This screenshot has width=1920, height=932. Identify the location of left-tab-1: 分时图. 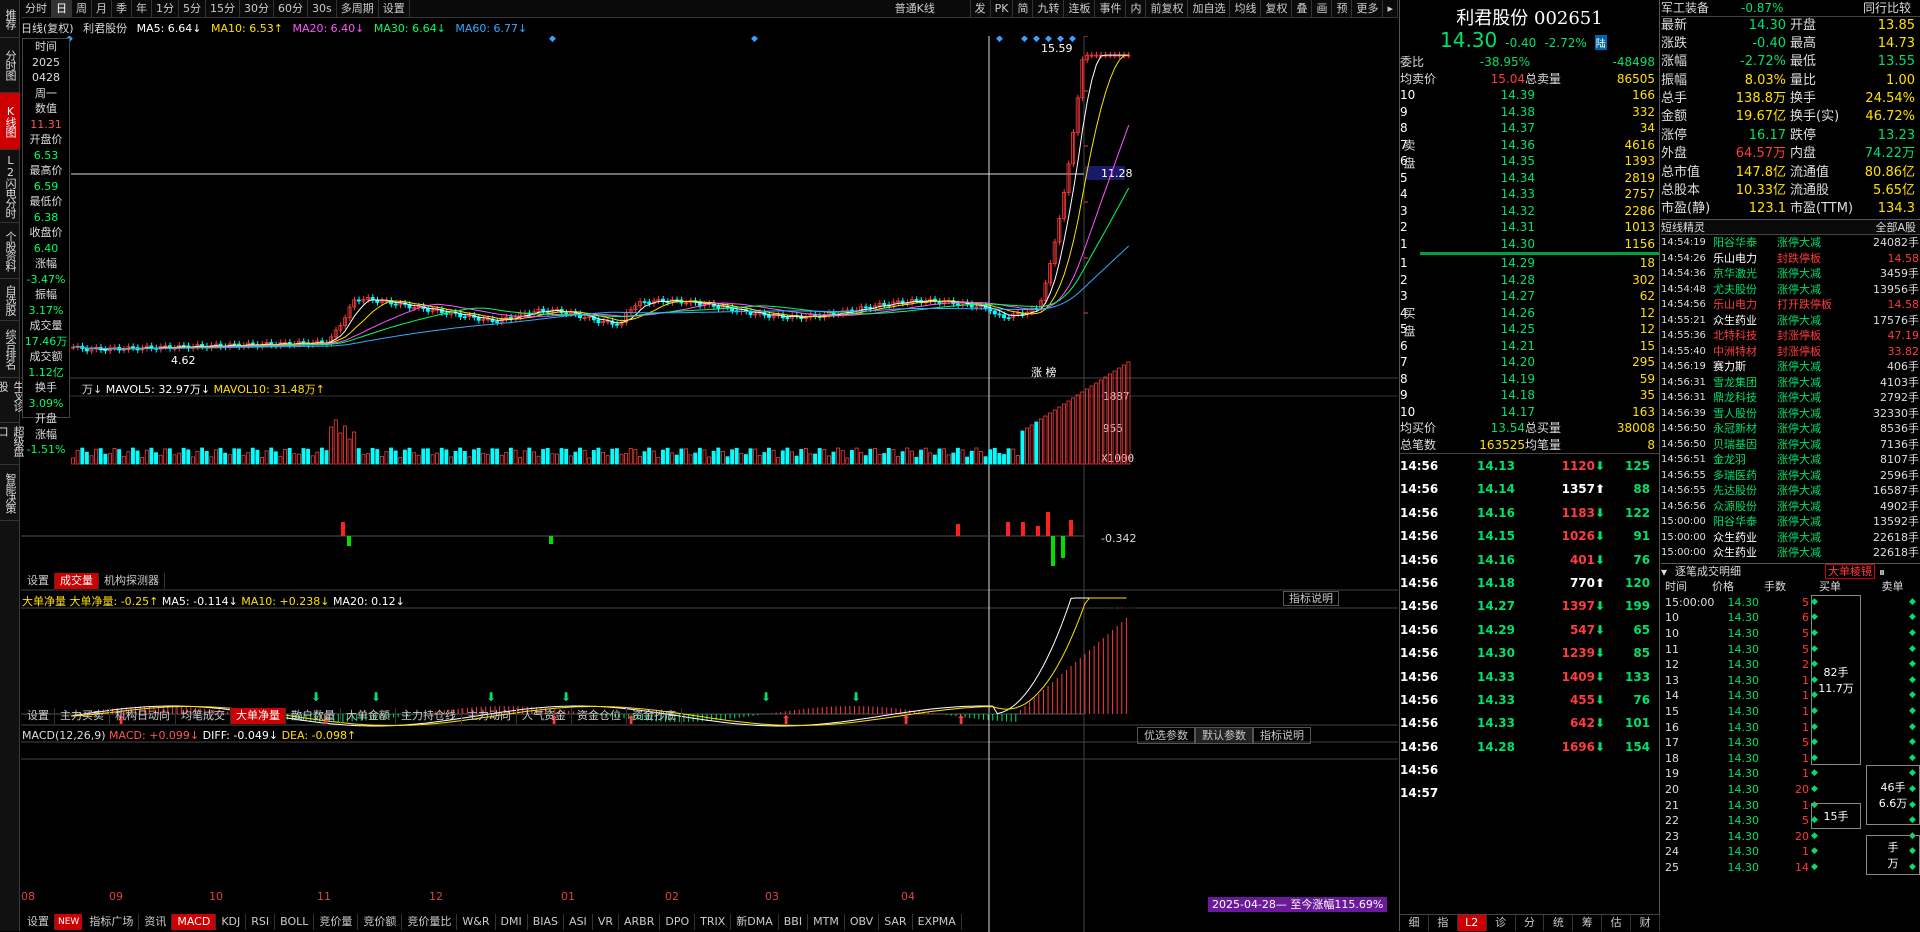
(10, 65).